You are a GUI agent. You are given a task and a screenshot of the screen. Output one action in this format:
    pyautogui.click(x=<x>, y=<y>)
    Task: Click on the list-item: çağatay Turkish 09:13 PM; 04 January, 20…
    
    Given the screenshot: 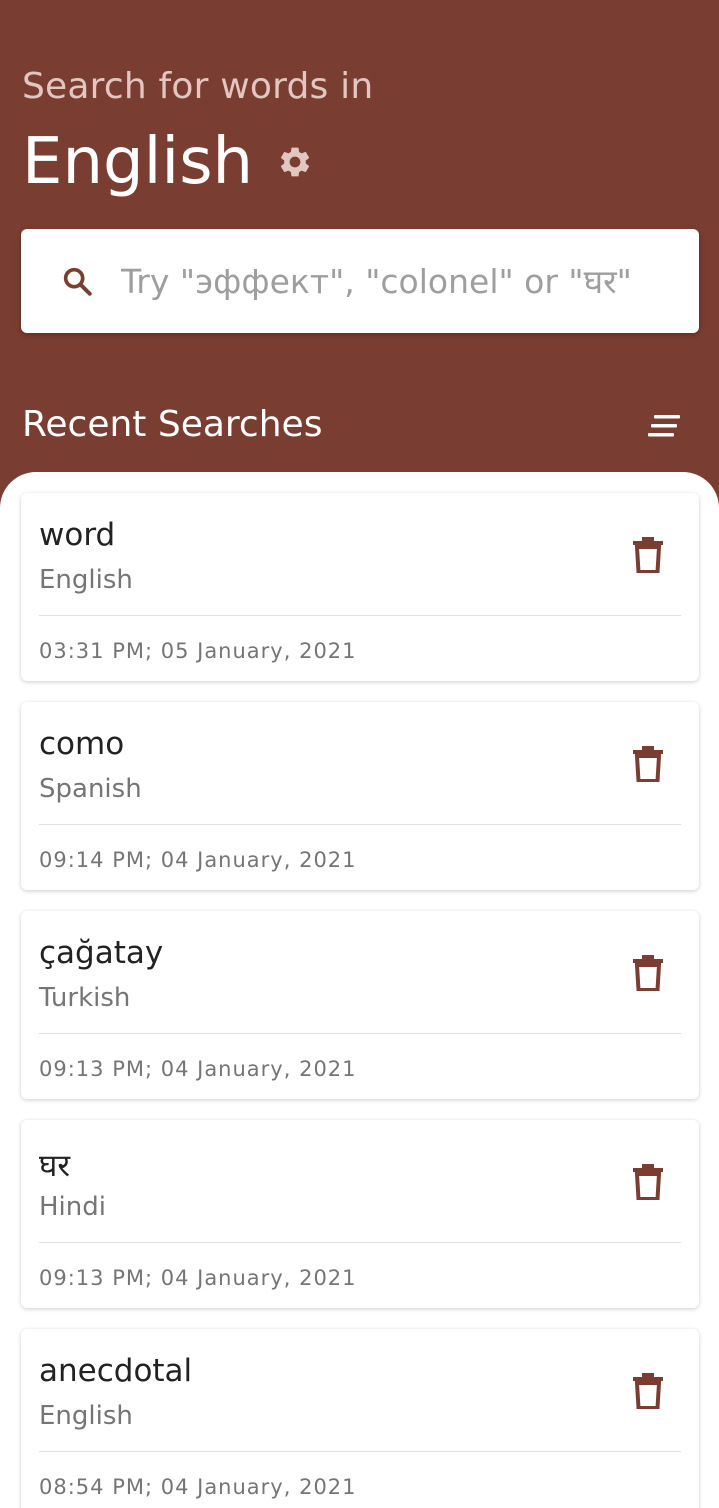 What is the action you would take?
    pyautogui.click(x=360, y=1005)
    